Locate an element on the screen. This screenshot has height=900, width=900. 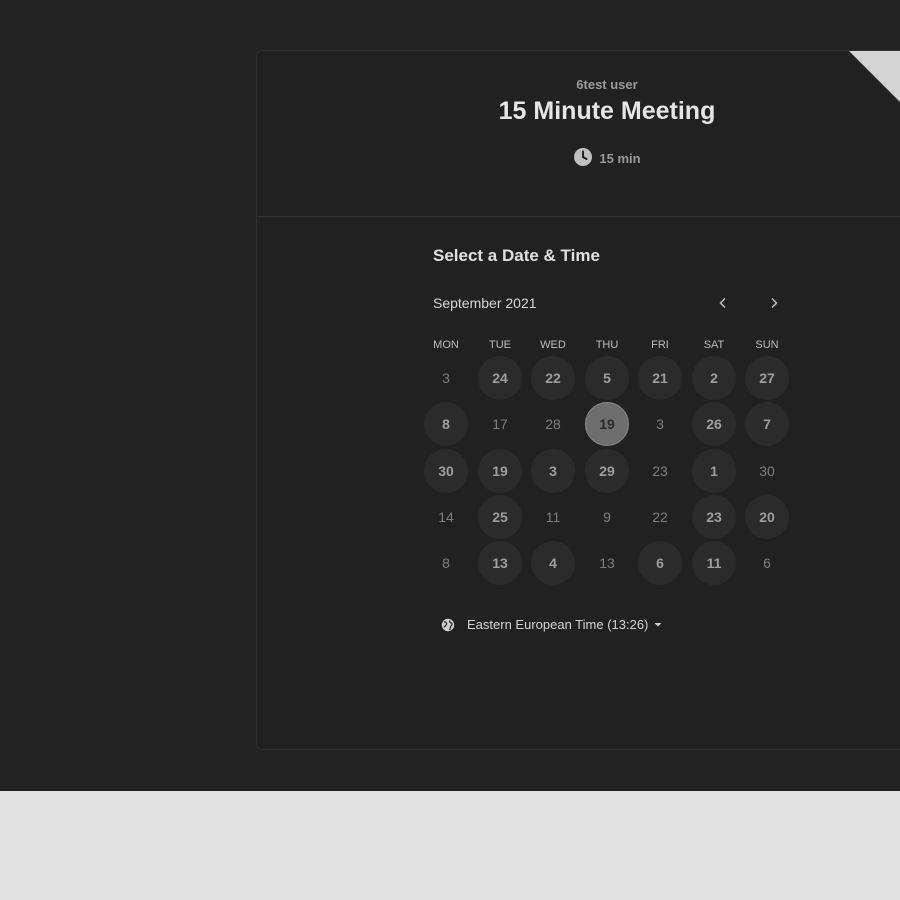
calendar-day: 11 is located at coordinates (553, 517).